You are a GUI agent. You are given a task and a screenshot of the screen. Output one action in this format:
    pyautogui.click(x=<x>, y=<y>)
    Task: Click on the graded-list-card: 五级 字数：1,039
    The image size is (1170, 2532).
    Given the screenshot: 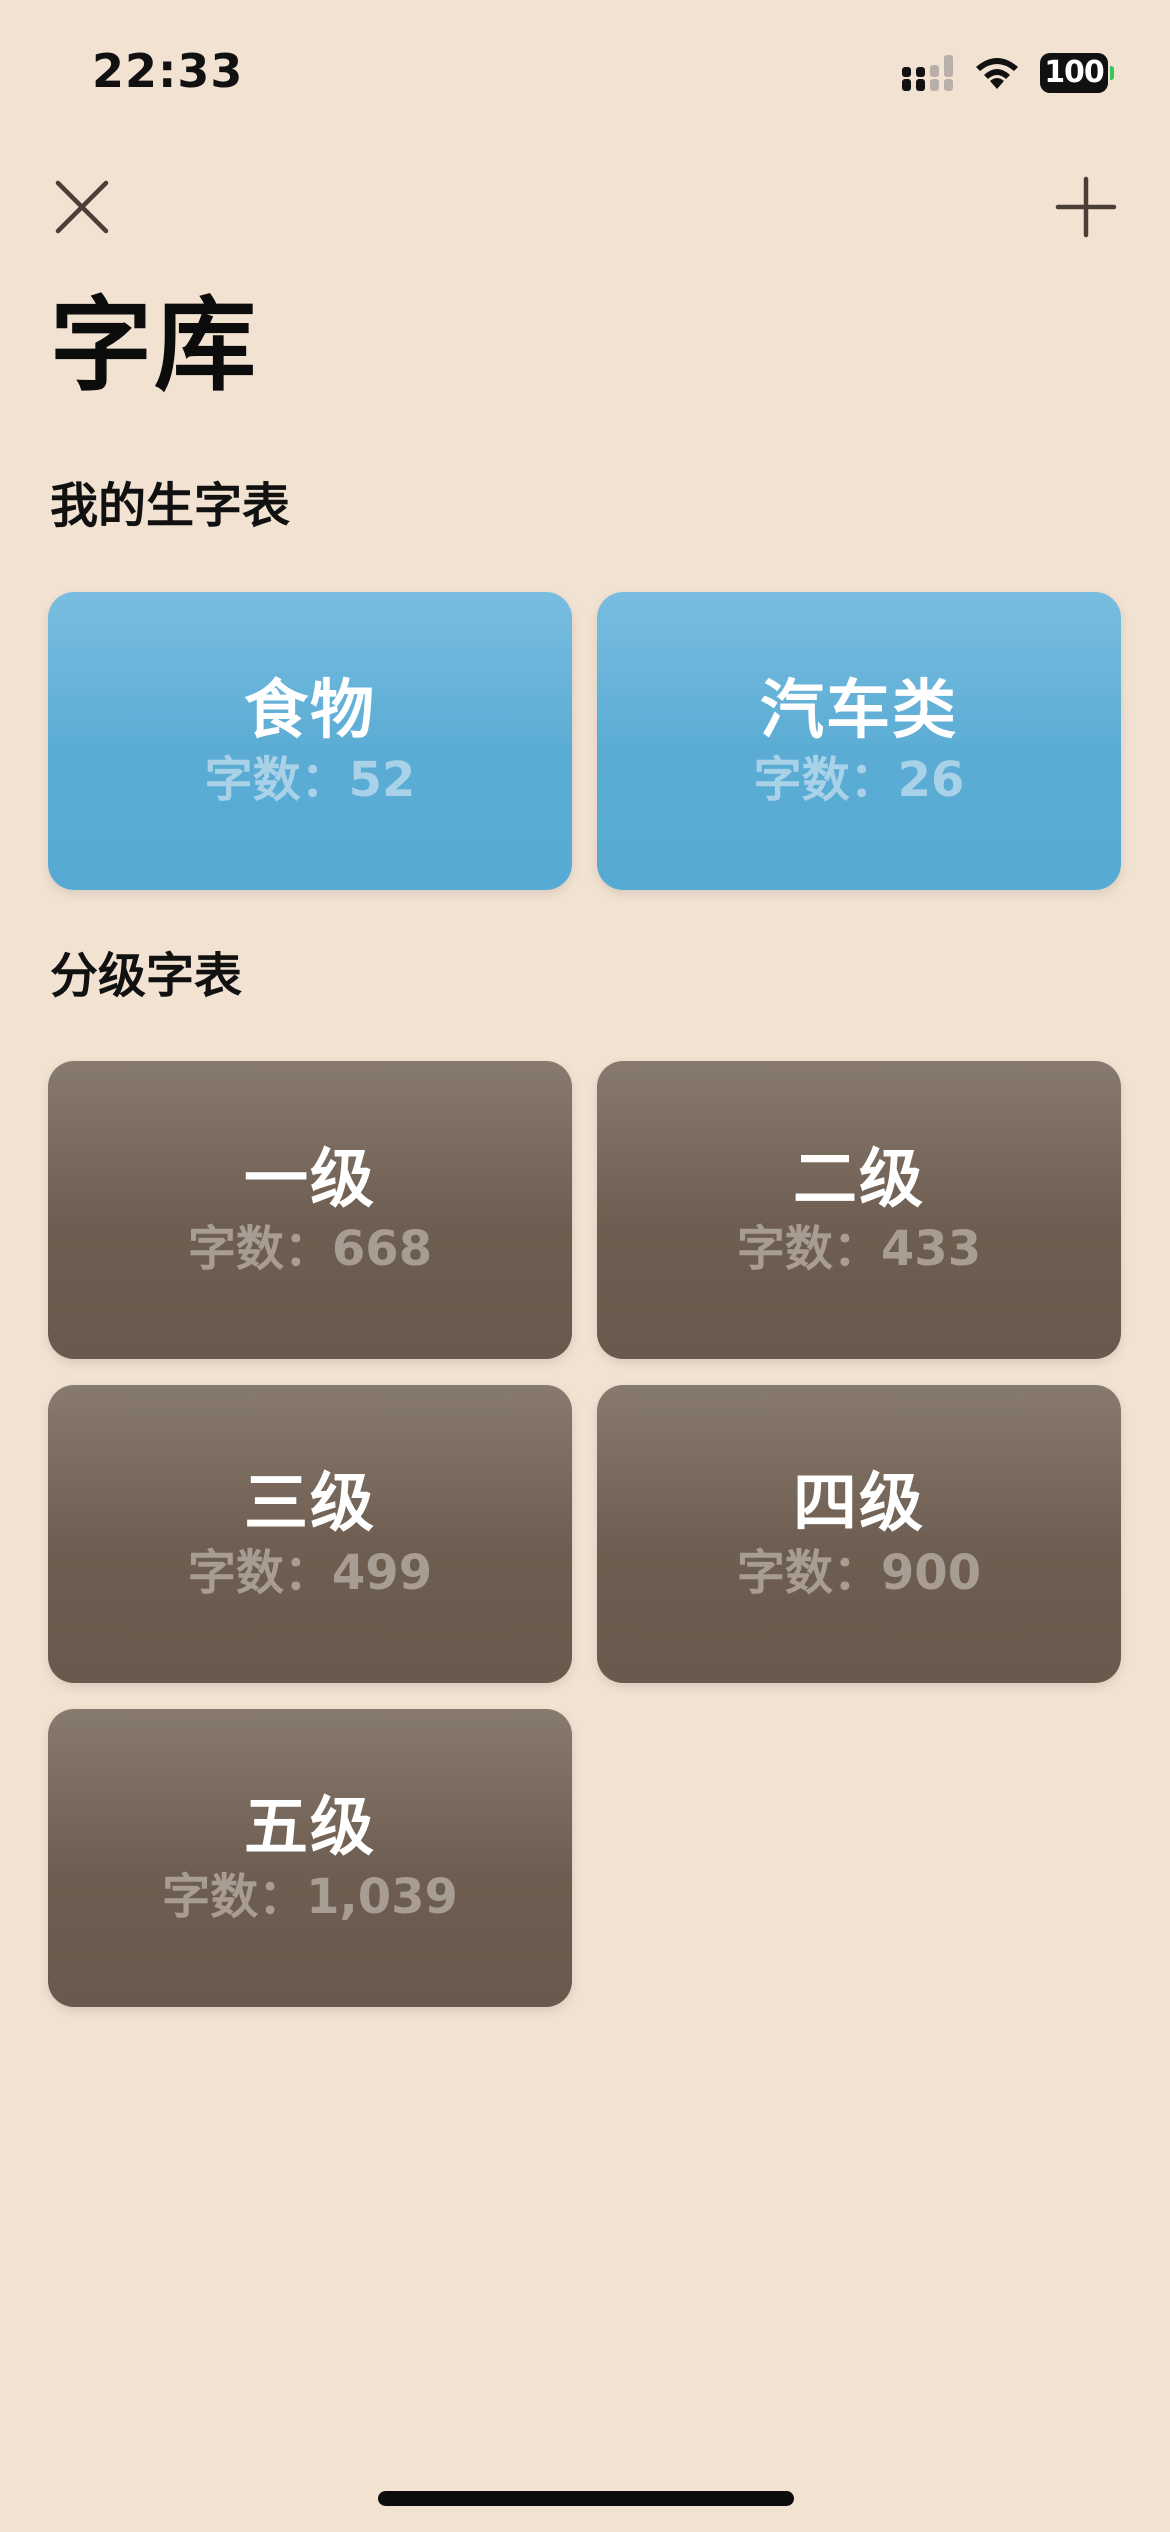 What is the action you would take?
    pyautogui.click(x=310, y=1858)
    